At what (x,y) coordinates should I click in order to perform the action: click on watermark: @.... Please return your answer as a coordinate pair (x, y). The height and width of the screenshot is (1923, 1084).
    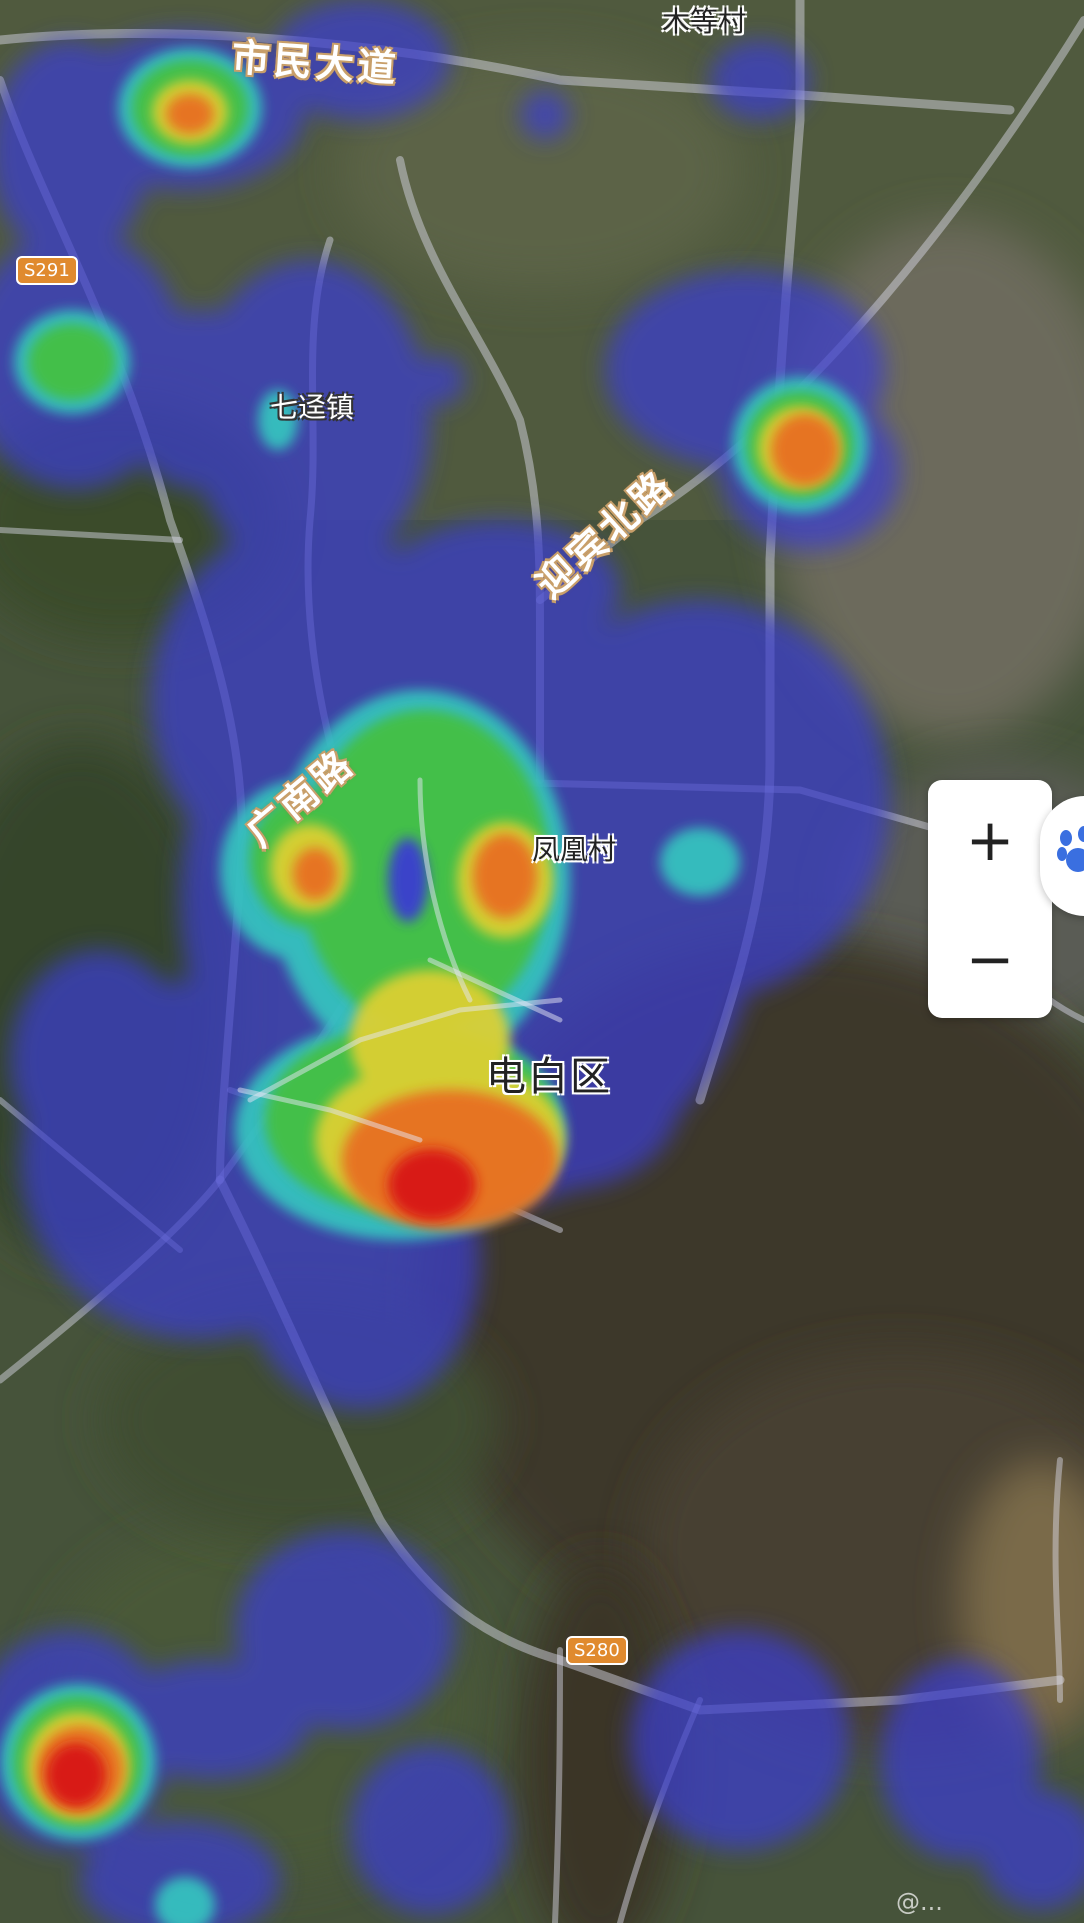
    Looking at the image, I should click on (919, 1902).